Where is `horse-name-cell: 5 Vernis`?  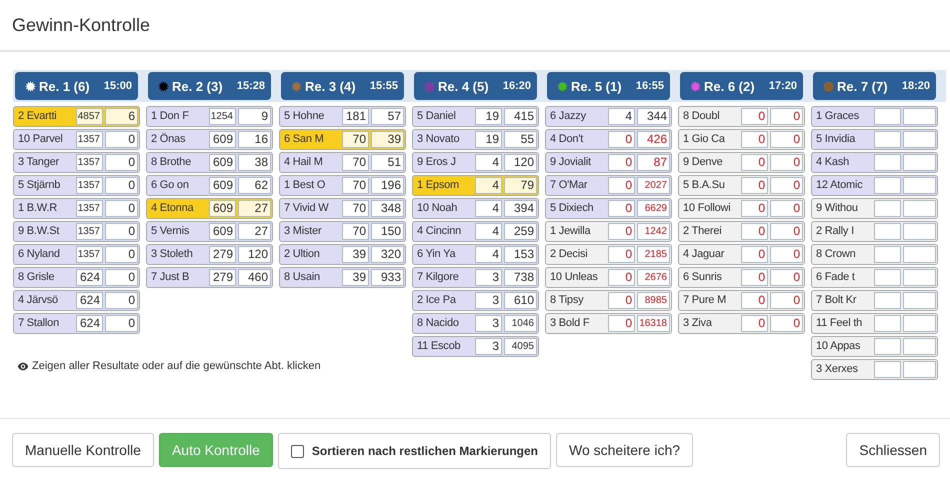
horse-name-cell: 5 Vernis is located at coordinates (177, 231).